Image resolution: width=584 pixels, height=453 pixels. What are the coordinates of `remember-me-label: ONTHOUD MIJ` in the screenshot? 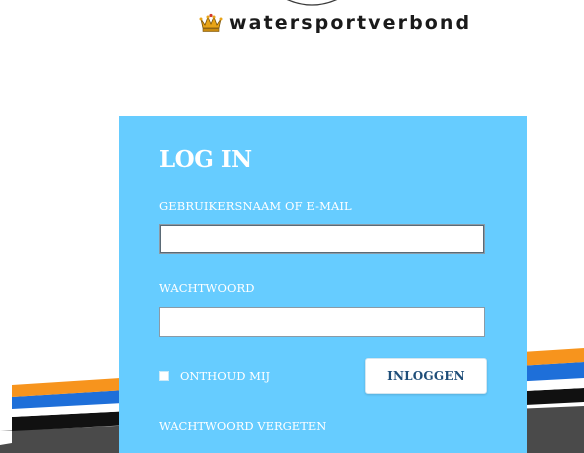 It's located at (225, 376).